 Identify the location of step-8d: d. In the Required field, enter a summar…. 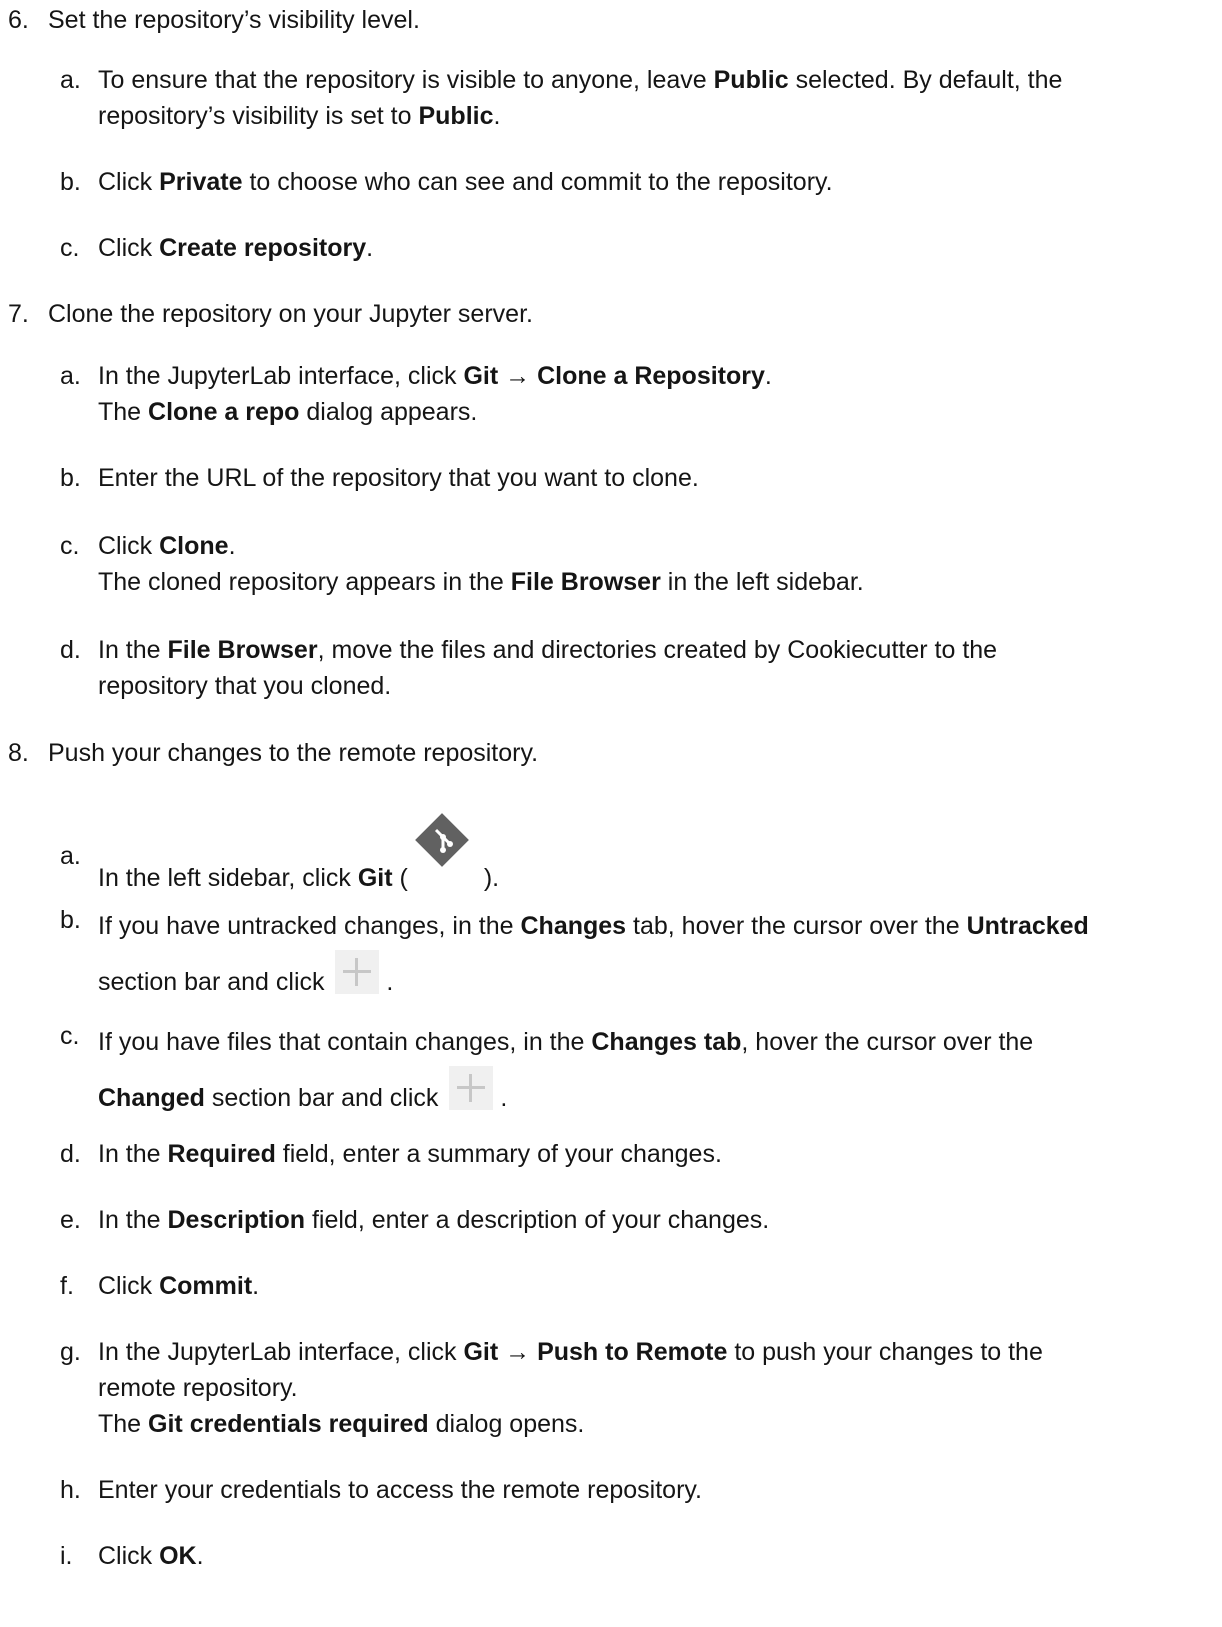
(635, 1154).